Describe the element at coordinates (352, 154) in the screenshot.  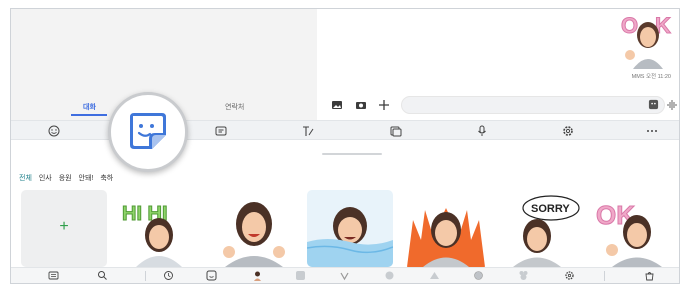
I see `drag-handle` at that location.